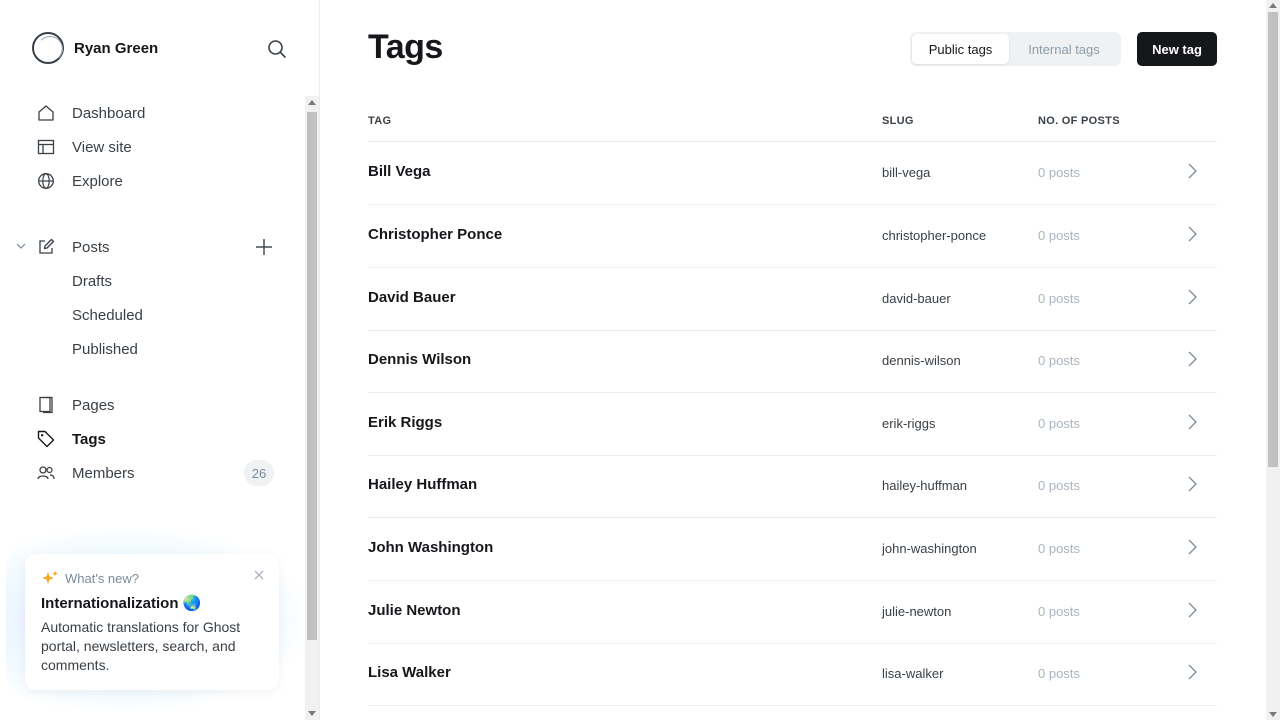  What do you see at coordinates (792, 549) in the screenshot?
I see `table-row: John Washington john-washington 0 posts` at bounding box center [792, 549].